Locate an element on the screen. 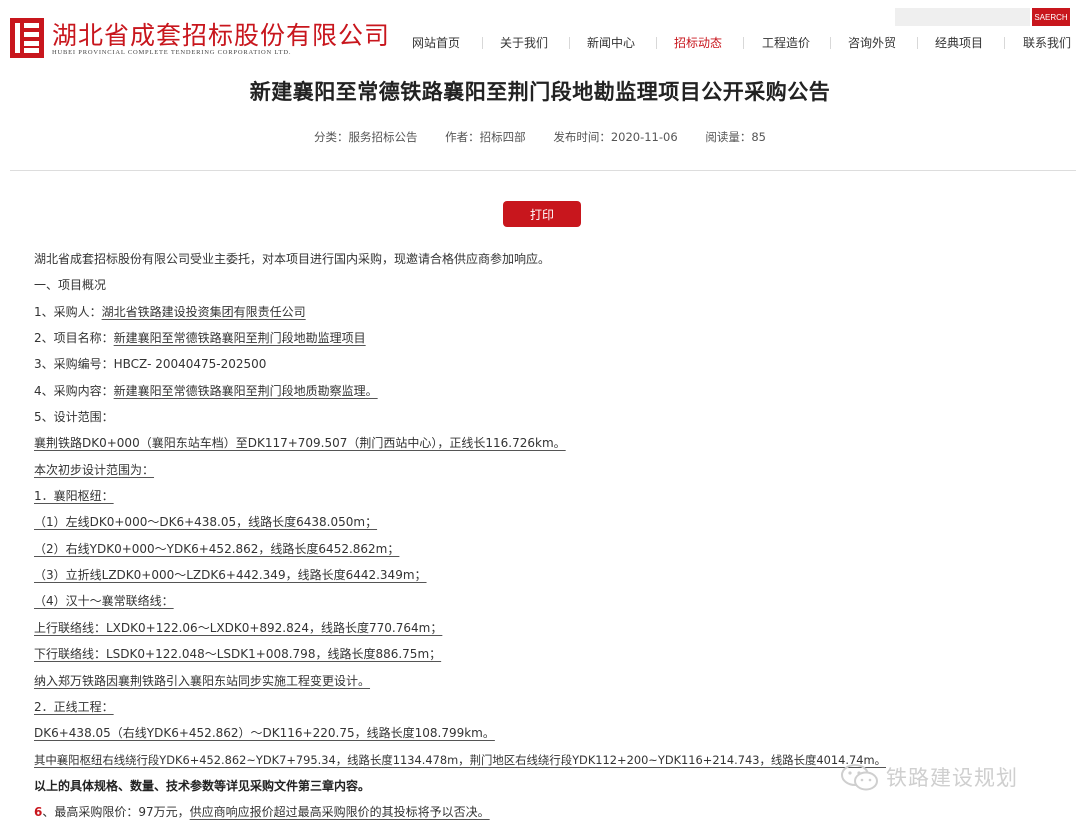  logo-mark-icon is located at coordinates (27, 38).